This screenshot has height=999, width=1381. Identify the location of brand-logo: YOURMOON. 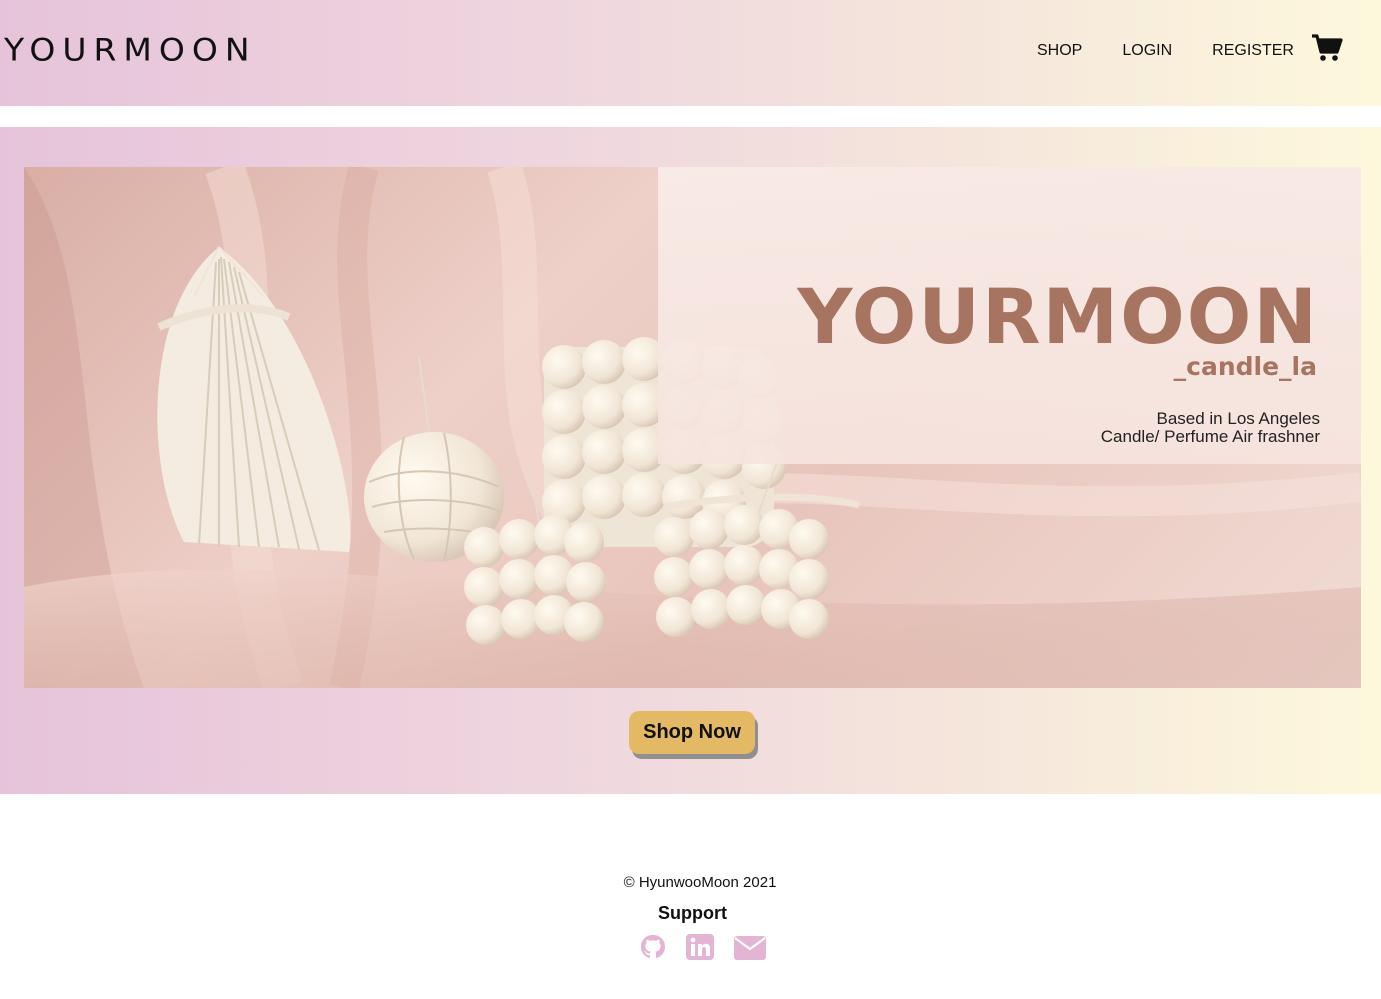
(130, 49).